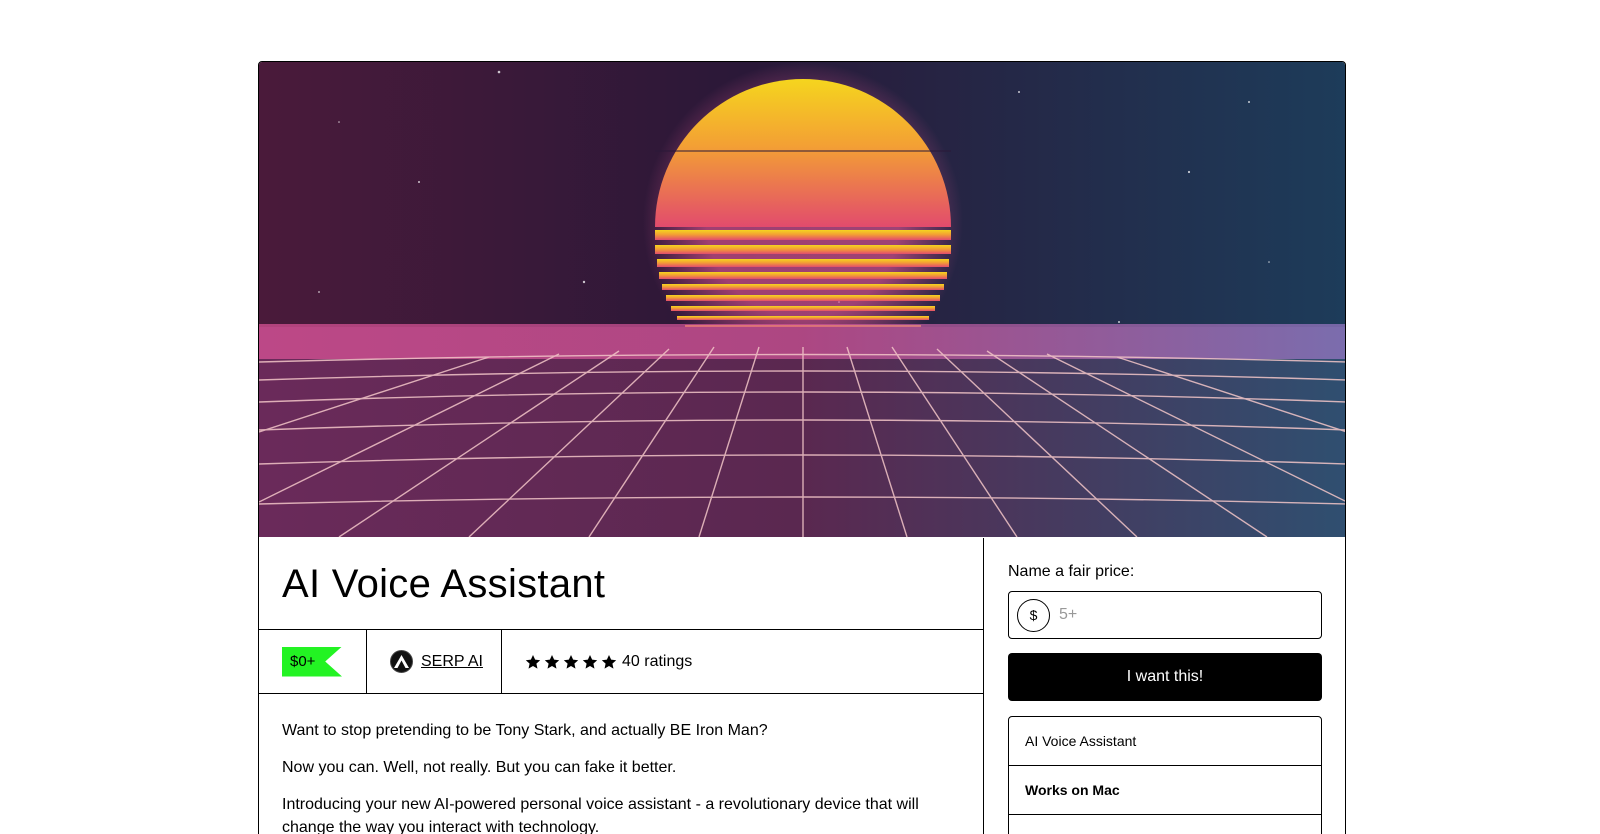  I want to click on info-row-iphone: Works on iPhone, so click(1165, 824).